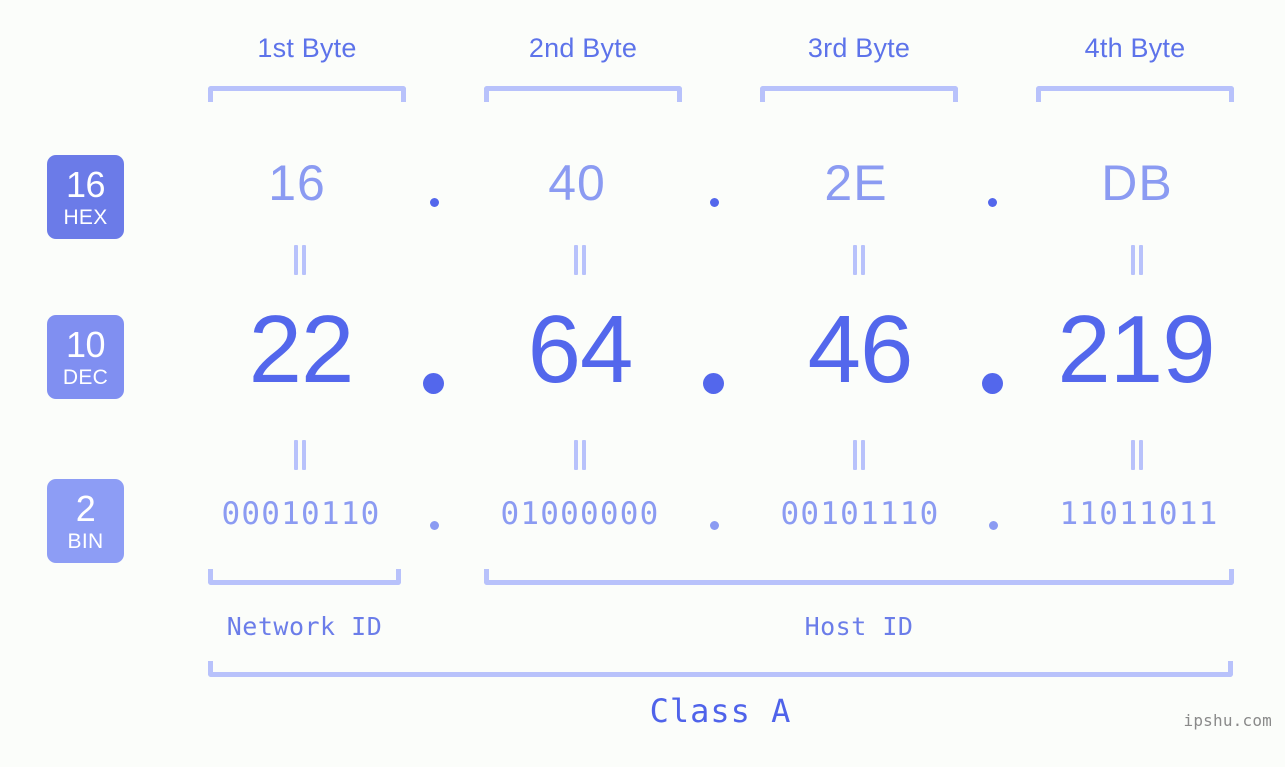  What do you see at coordinates (860, 349) in the screenshot?
I see `dec-byte-3: 46` at bounding box center [860, 349].